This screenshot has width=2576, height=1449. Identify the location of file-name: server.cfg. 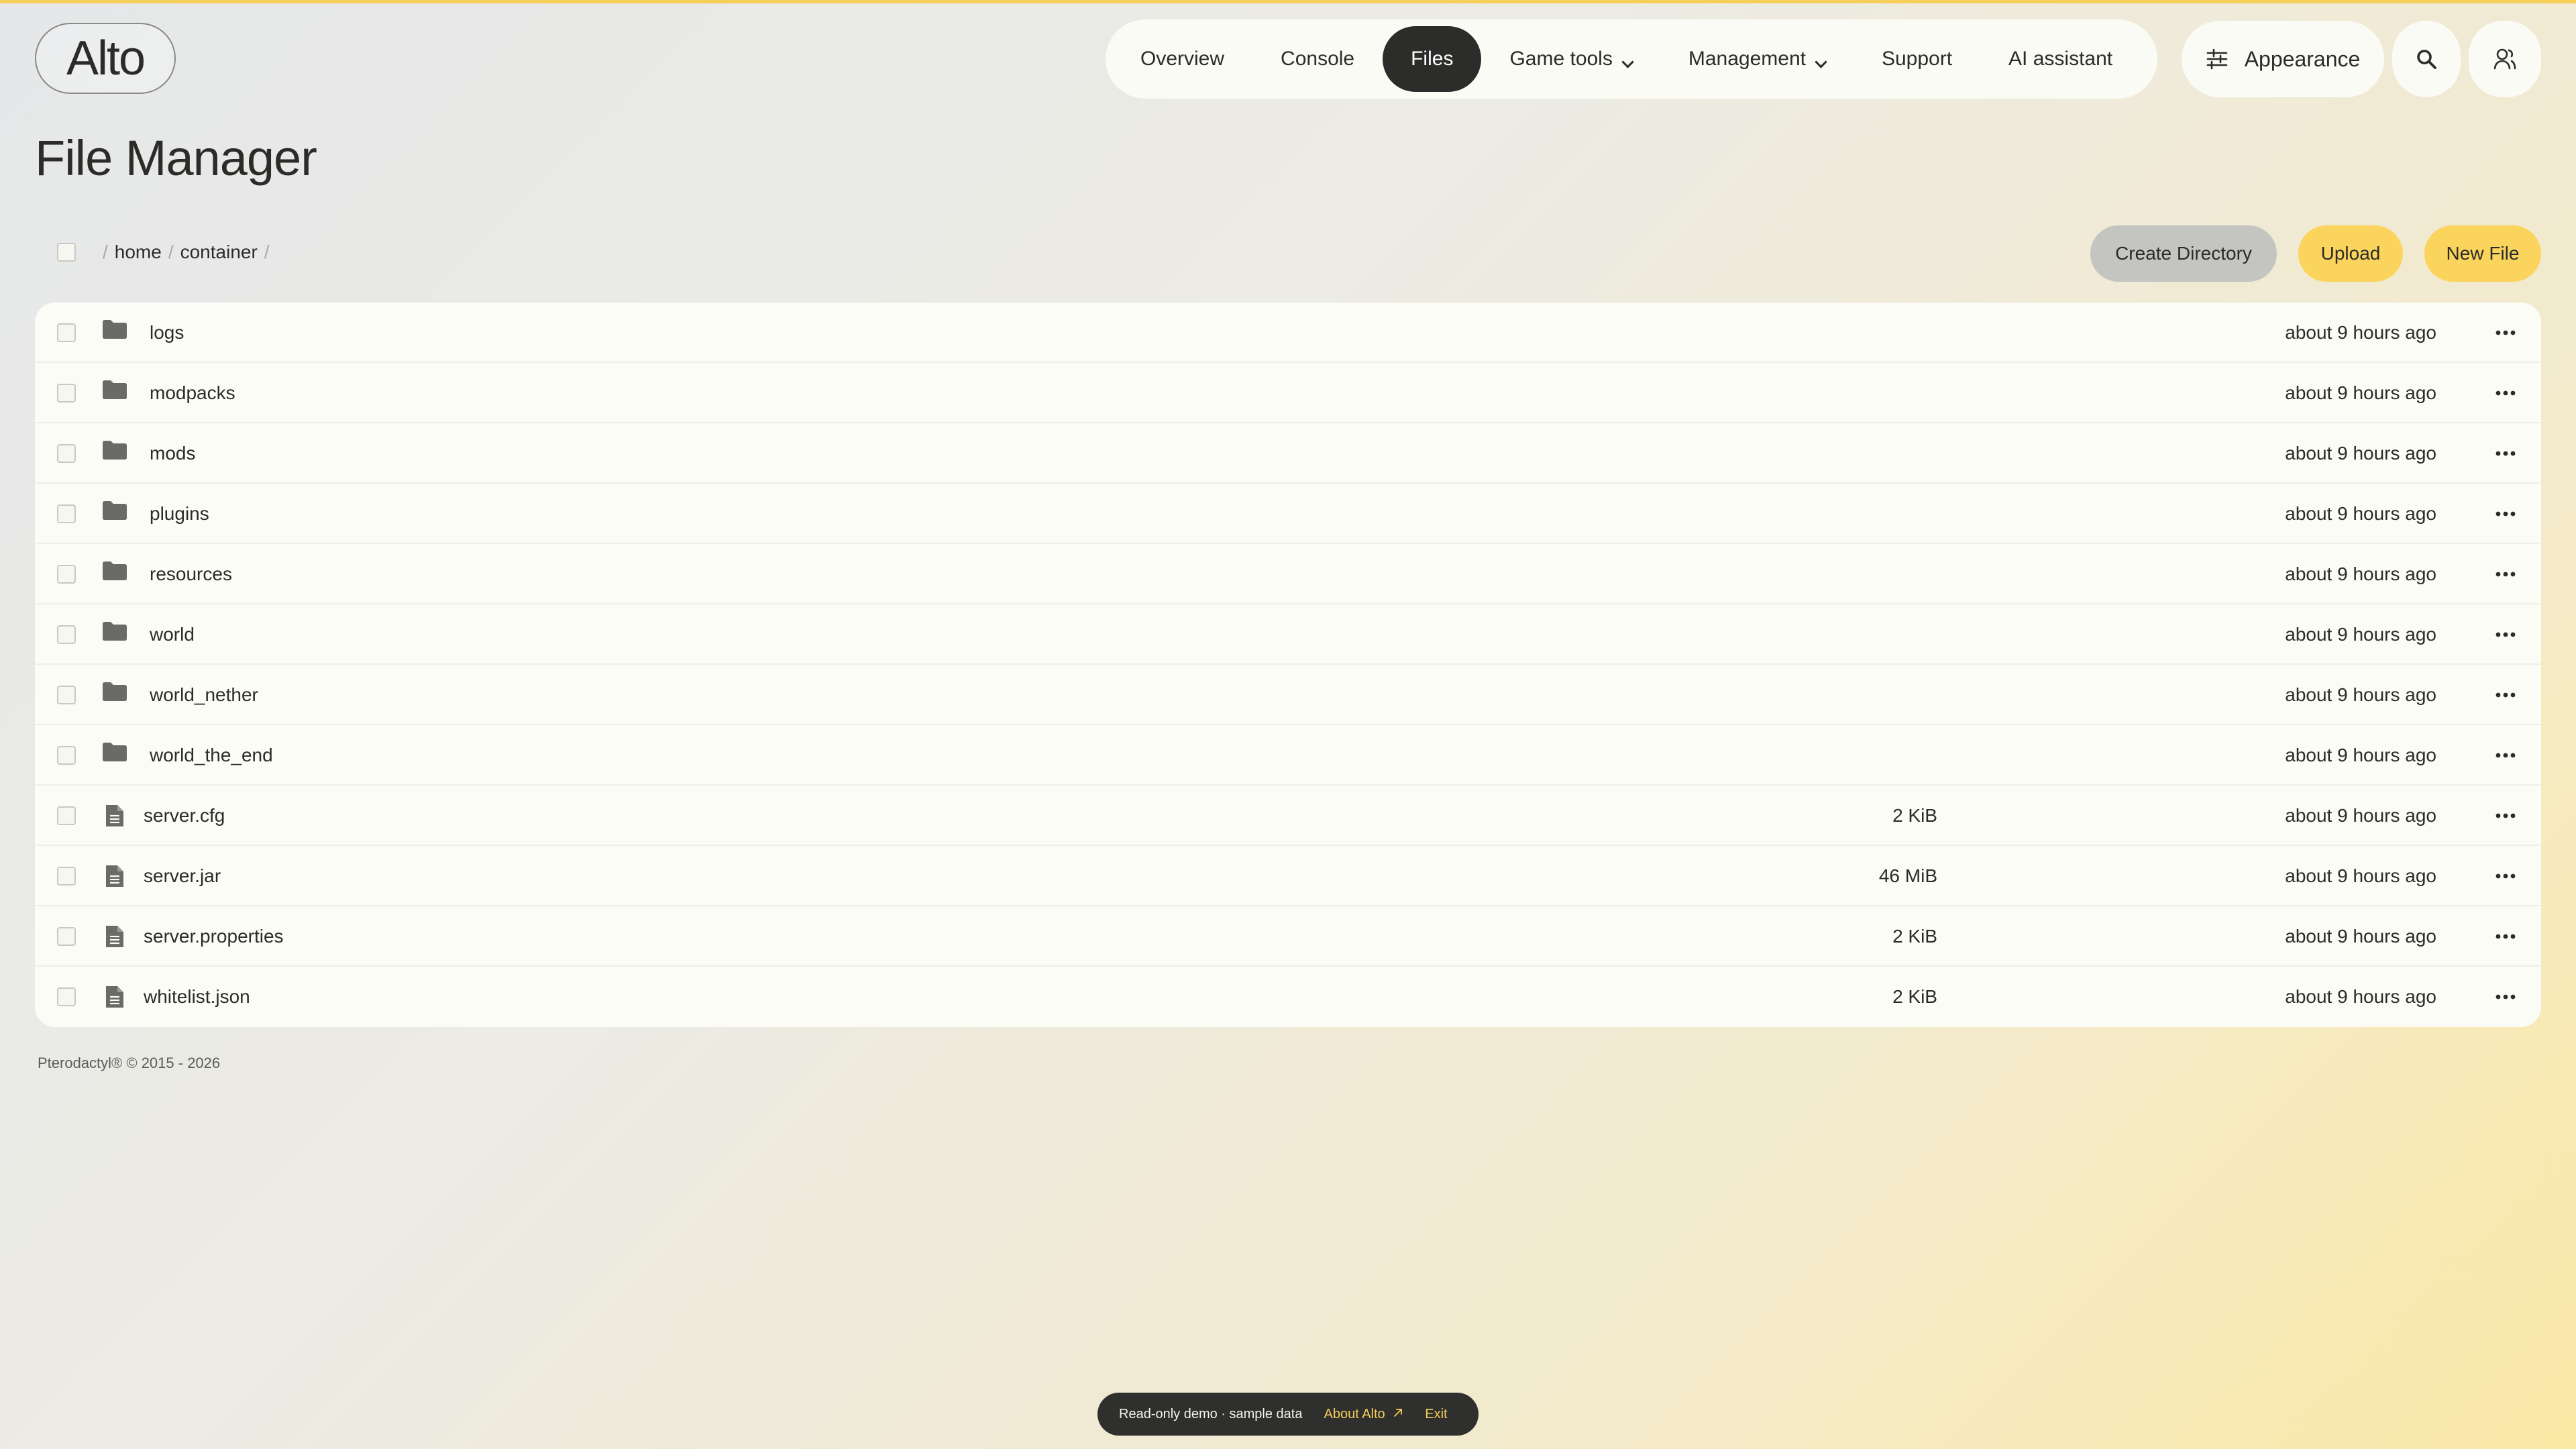
(184, 816).